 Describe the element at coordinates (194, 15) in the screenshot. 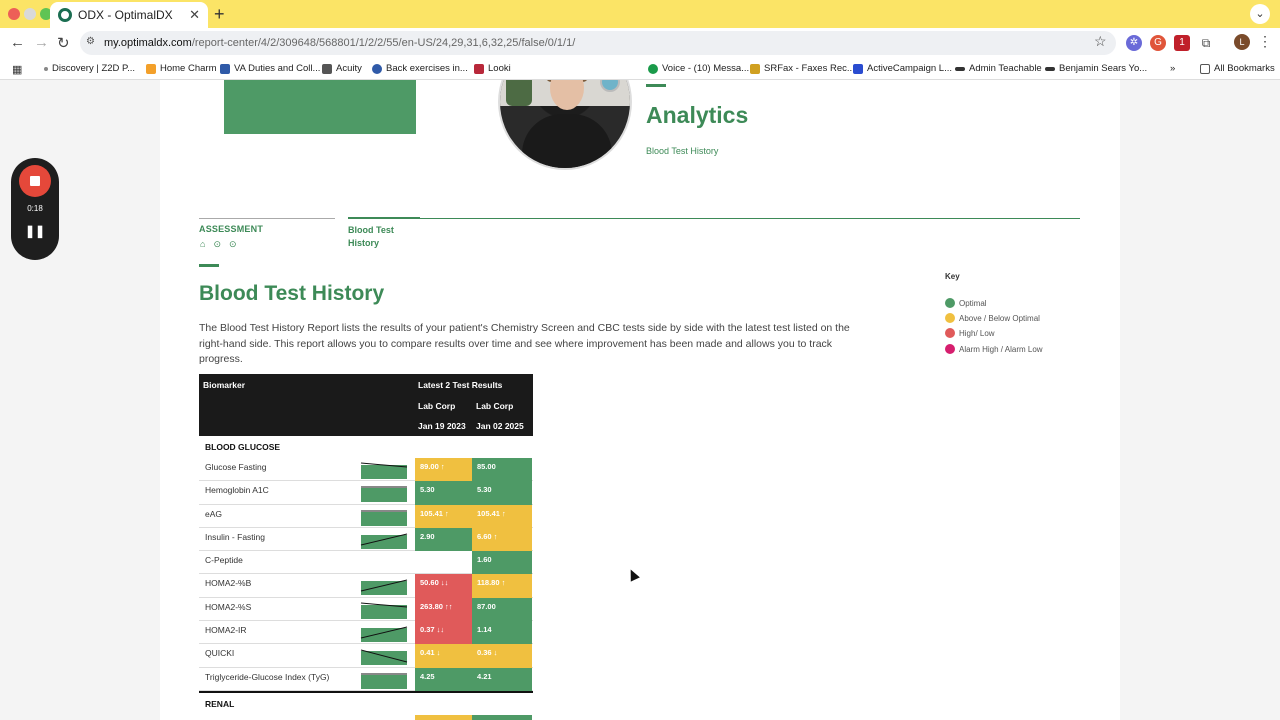

I see `close-tab-icon: ✕` at that location.